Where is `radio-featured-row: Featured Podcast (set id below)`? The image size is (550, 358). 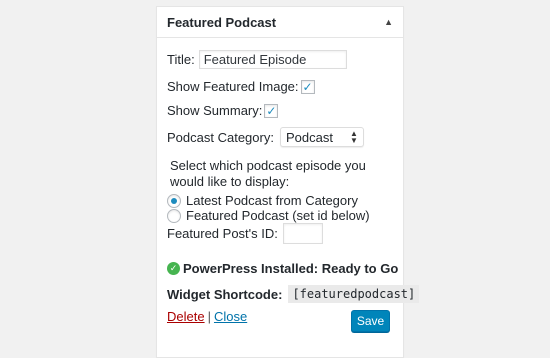 radio-featured-row: Featured Podcast (set id below) is located at coordinates (268, 215).